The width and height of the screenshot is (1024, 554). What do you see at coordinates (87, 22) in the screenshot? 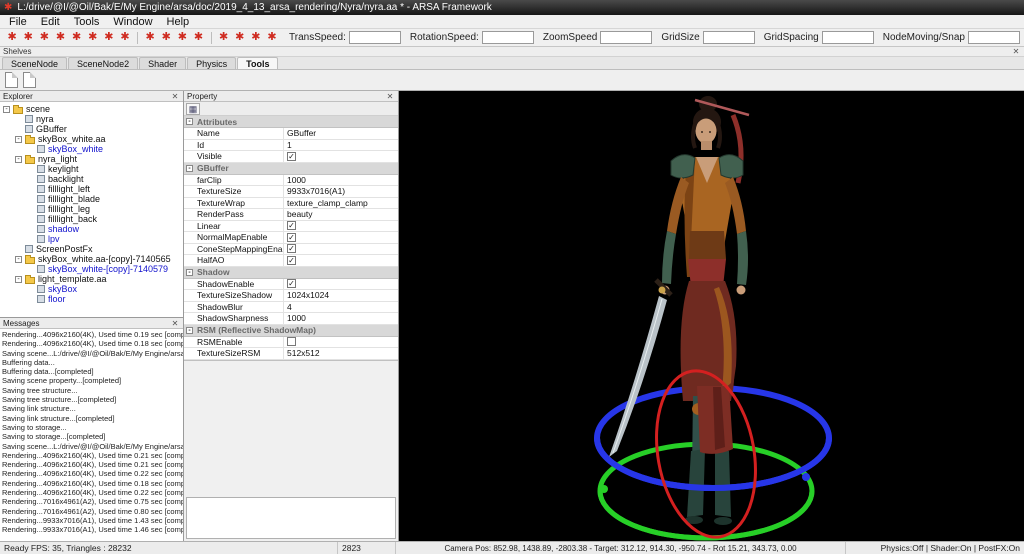
I see `menu-tools: Tools` at bounding box center [87, 22].